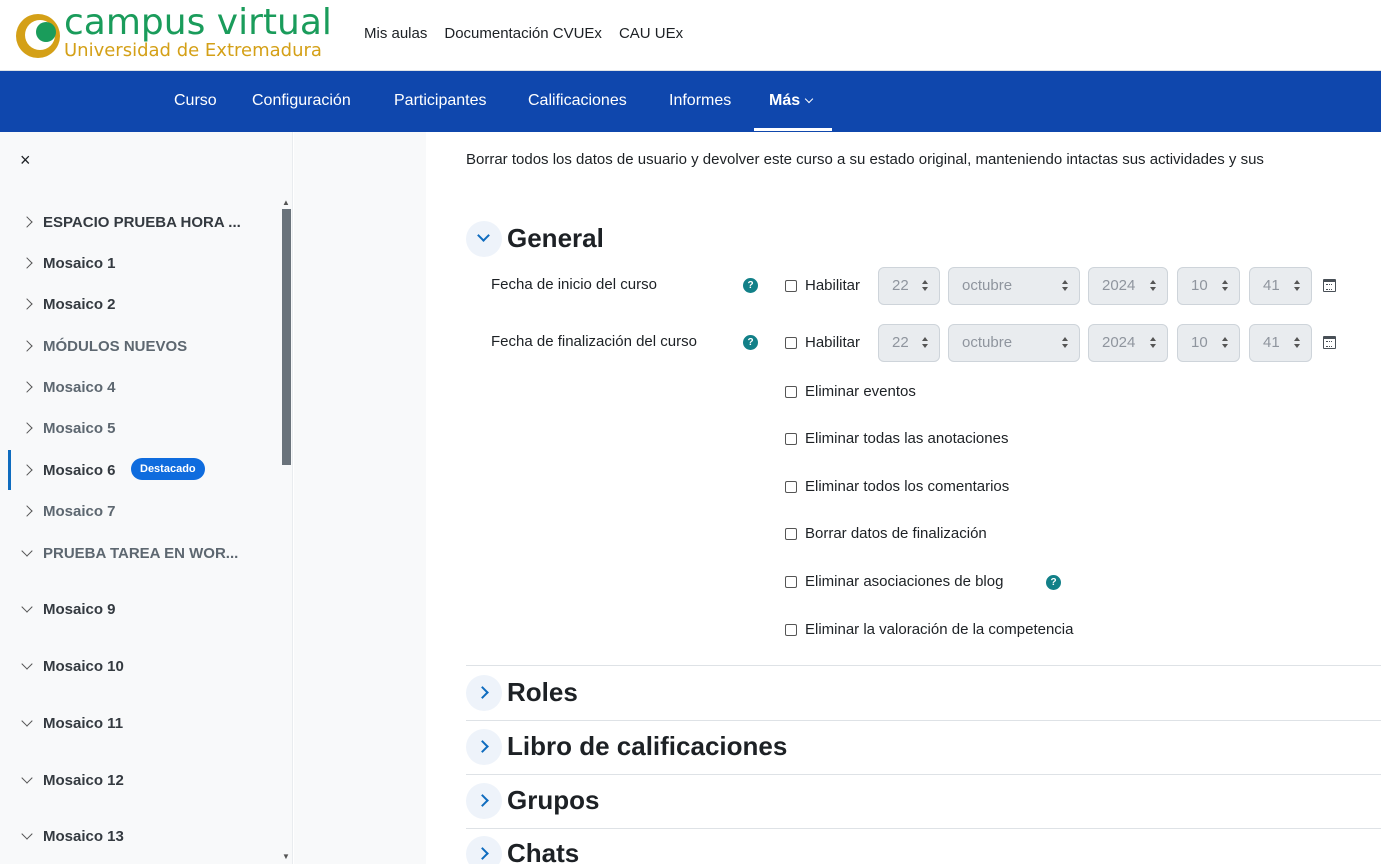 This screenshot has height=864, width=1381. What do you see at coordinates (647, 746) in the screenshot?
I see `section-title-gradebook: Libro de calificaciones` at bounding box center [647, 746].